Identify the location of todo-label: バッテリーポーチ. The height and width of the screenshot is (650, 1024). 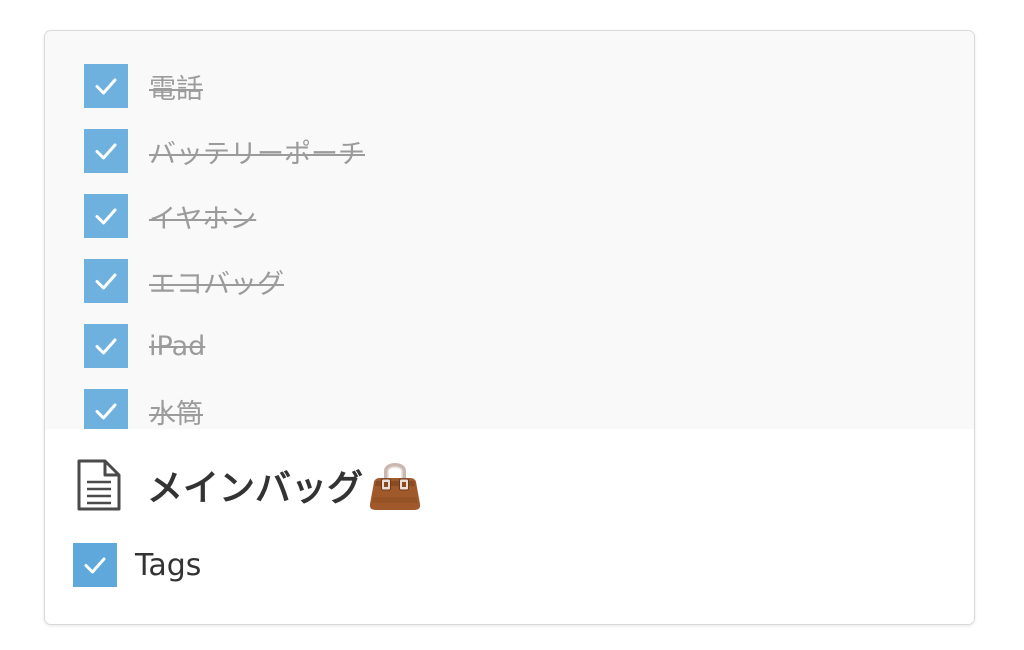
(257, 154).